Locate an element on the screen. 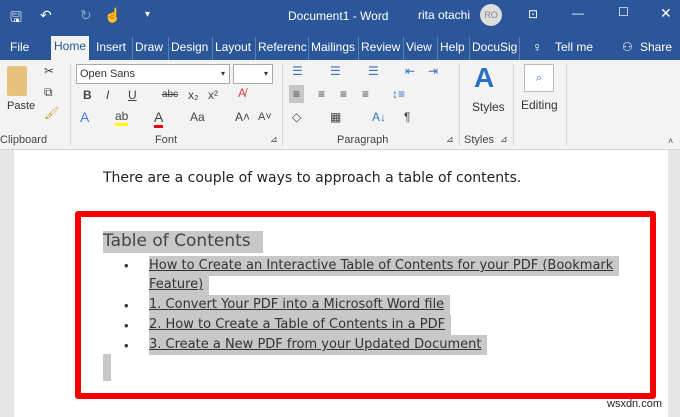  tab-home: Home is located at coordinates (70, 48).